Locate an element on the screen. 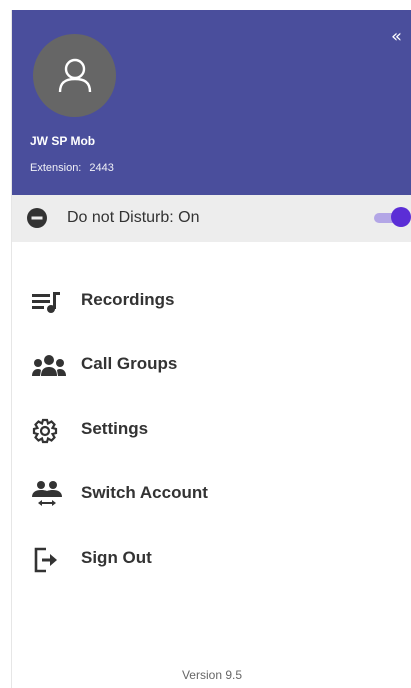  menu-item-label: Switch Account is located at coordinates (144, 492).